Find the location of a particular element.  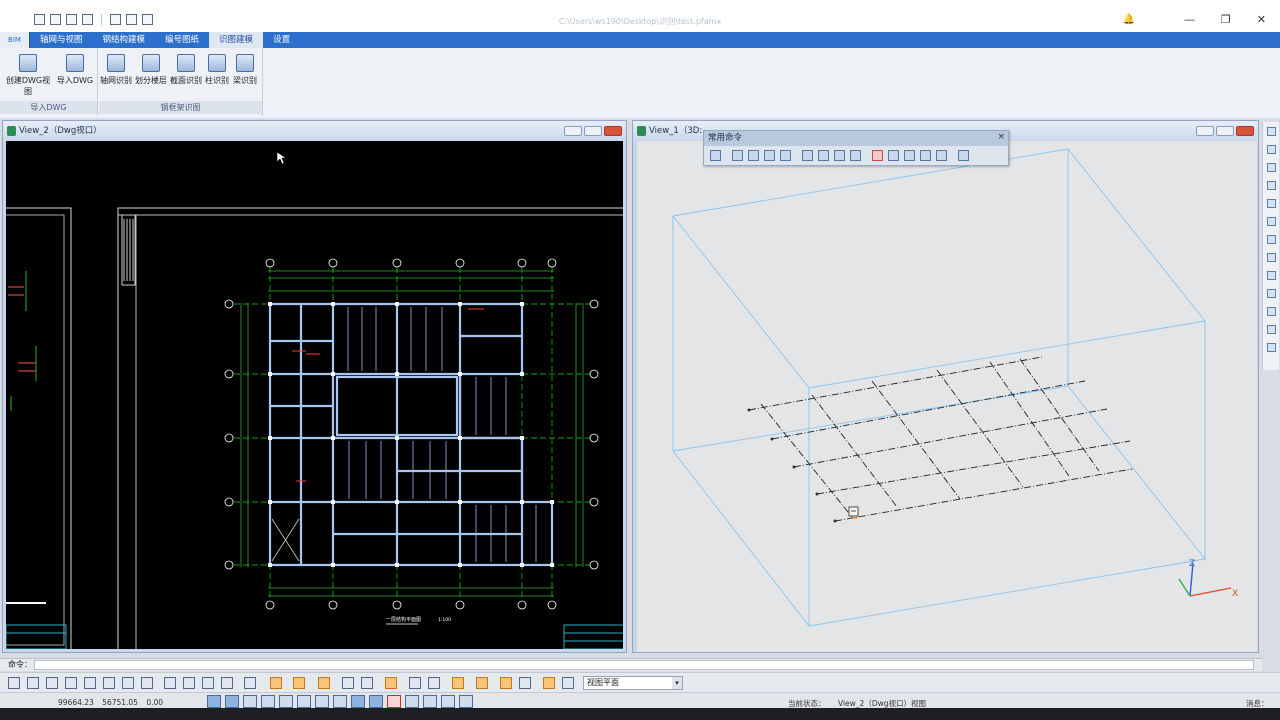

view-back-icon is located at coordinates (753, 155).